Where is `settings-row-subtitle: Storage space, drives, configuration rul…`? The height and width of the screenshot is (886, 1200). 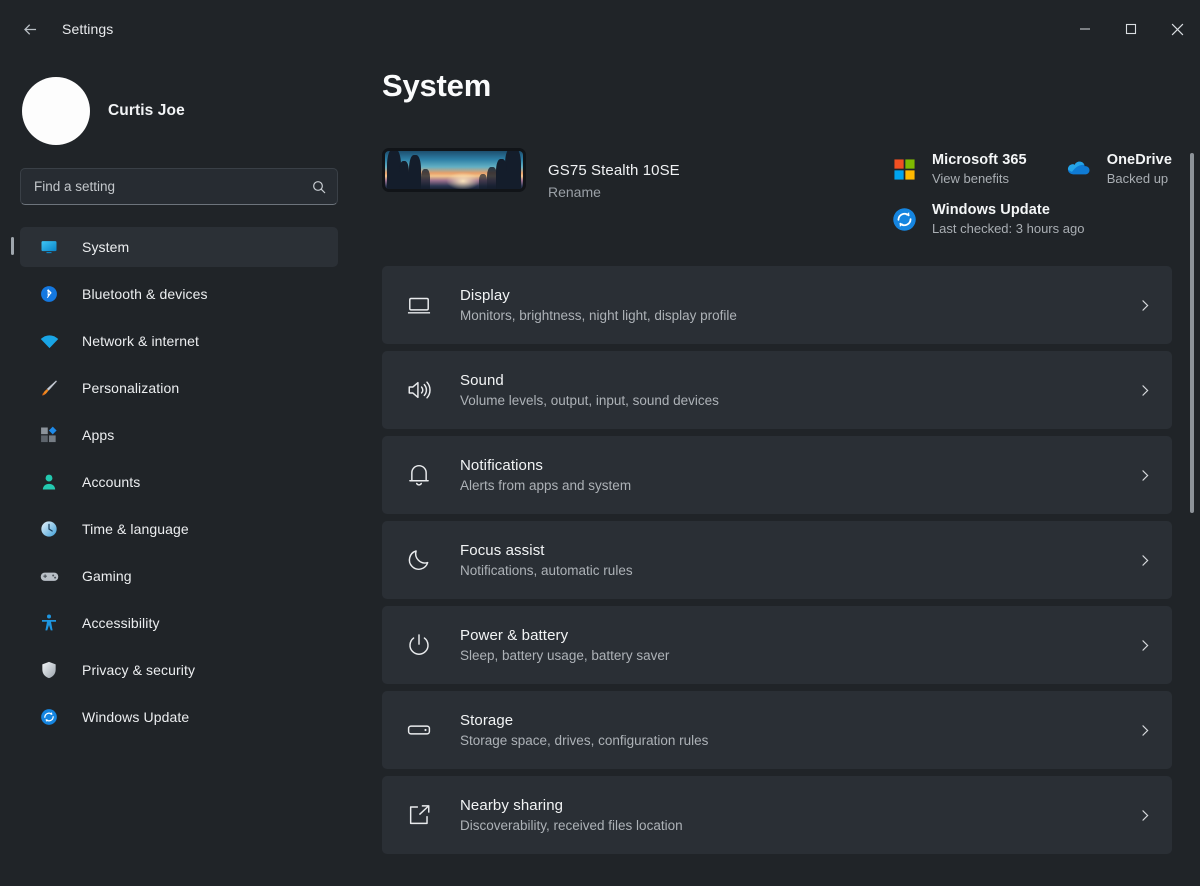 settings-row-subtitle: Storage space, drives, configuration rul… is located at coordinates (584, 740).